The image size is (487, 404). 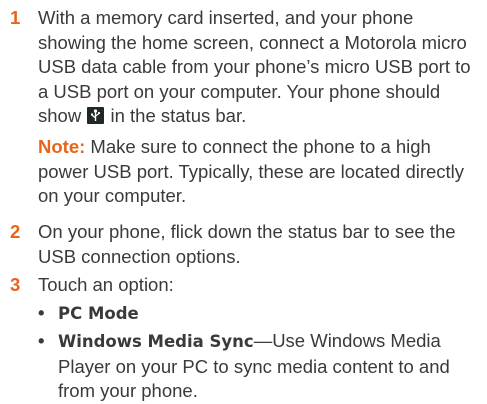 What do you see at coordinates (62, 146) in the screenshot?
I see `note-label: Note:` at bounding box center [62, 146].